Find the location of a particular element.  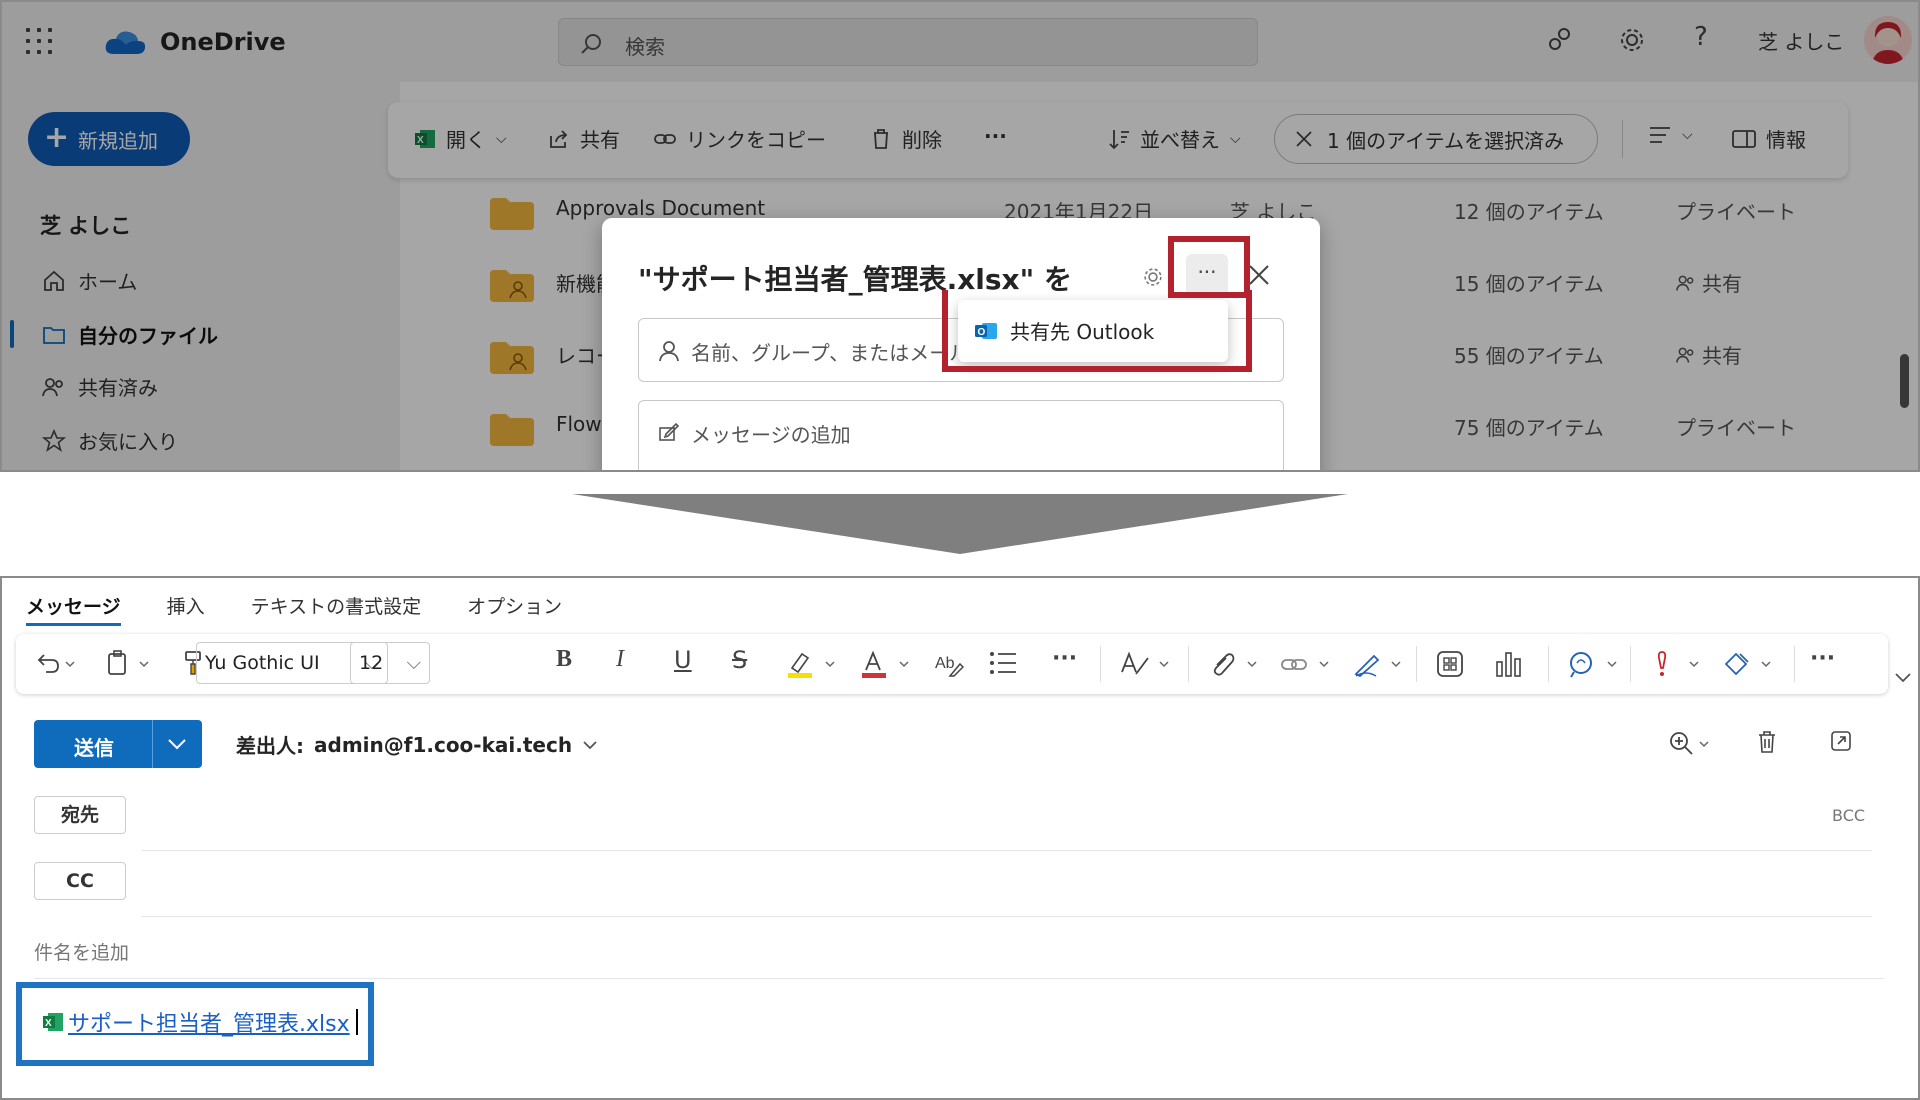

undo-icon is located at coordinates (56, 663).